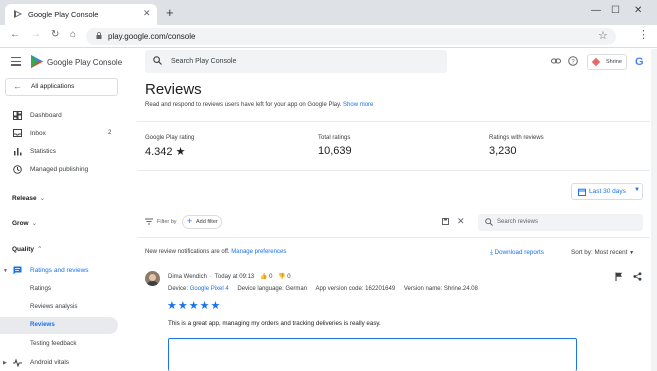 This screenshot has width=657, height=371. What do you see at coordinates (615, 10) in the screenshot?
I see `maximize-icon: ☐` at bounding box center [615, 10].